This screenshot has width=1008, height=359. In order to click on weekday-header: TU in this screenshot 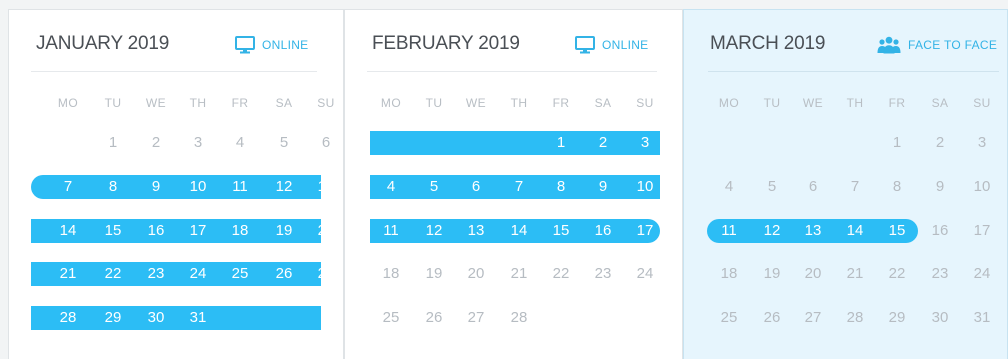, I will do `click(434, 103)`.